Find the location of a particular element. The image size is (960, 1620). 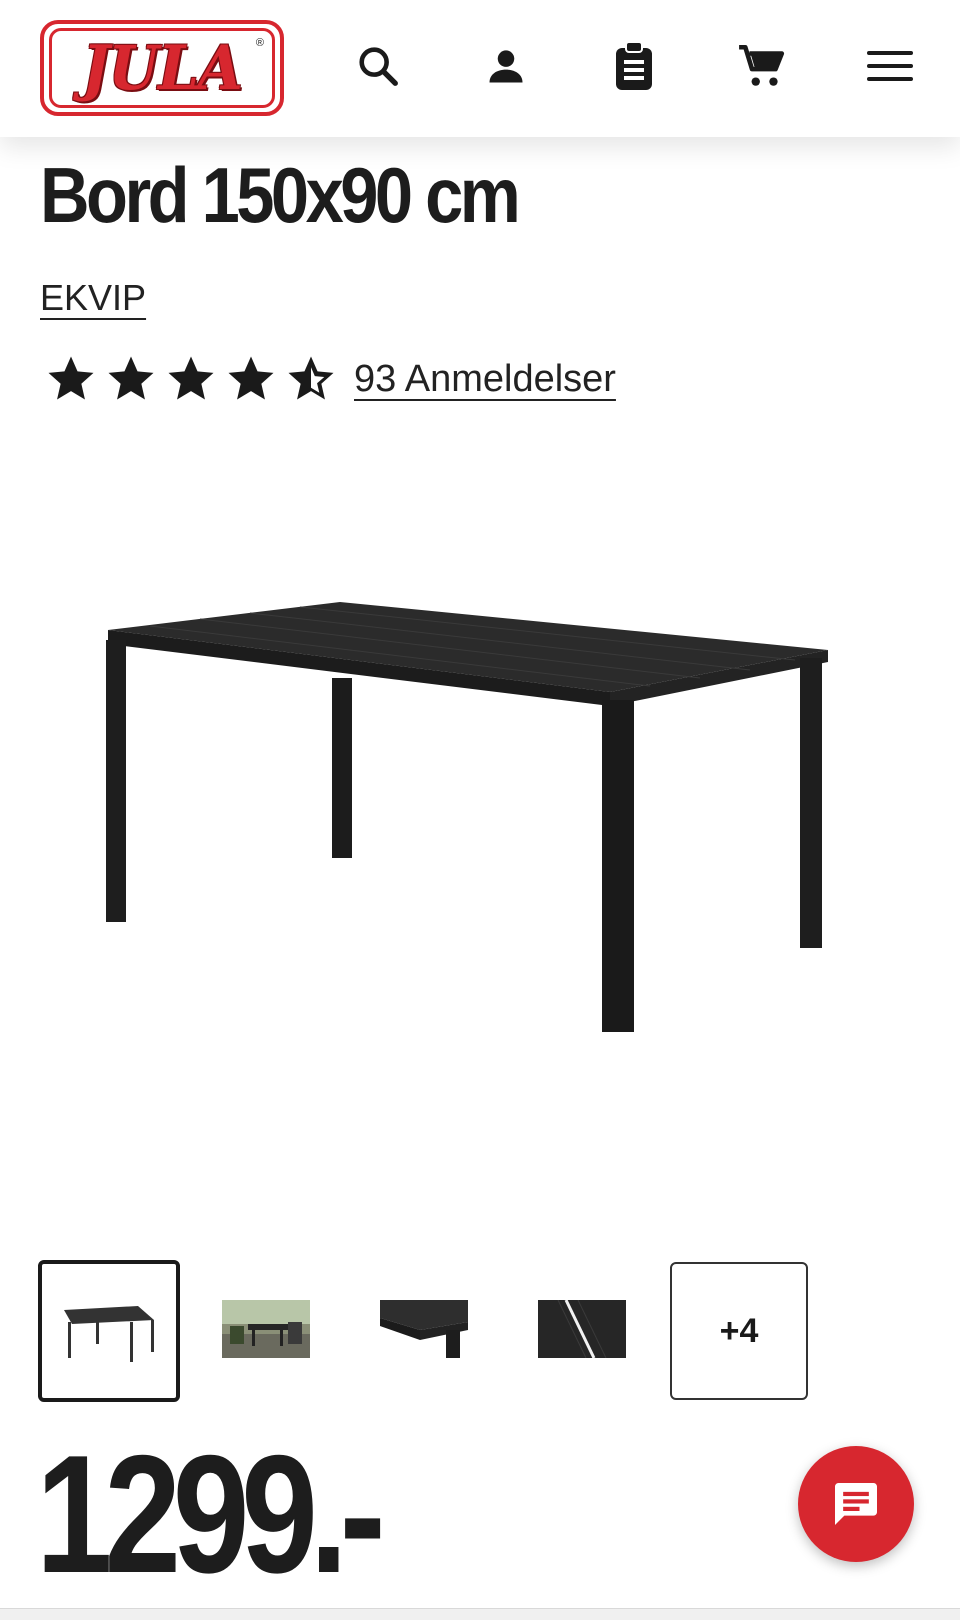

top-navigation-bar: JULA ® is located at coordinates (480, 68).